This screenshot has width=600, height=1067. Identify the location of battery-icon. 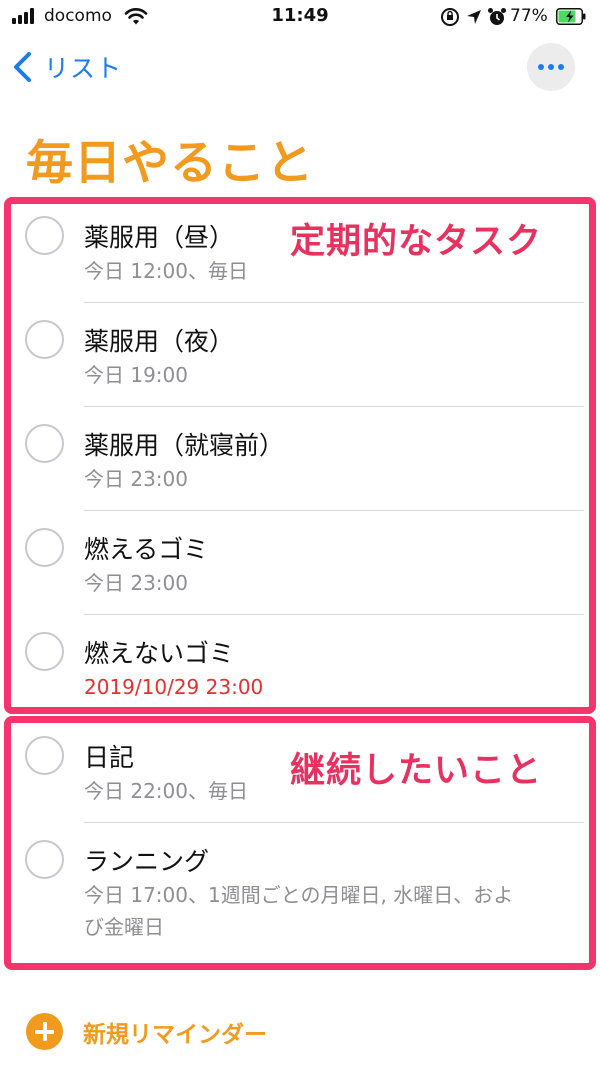
(571, 16).